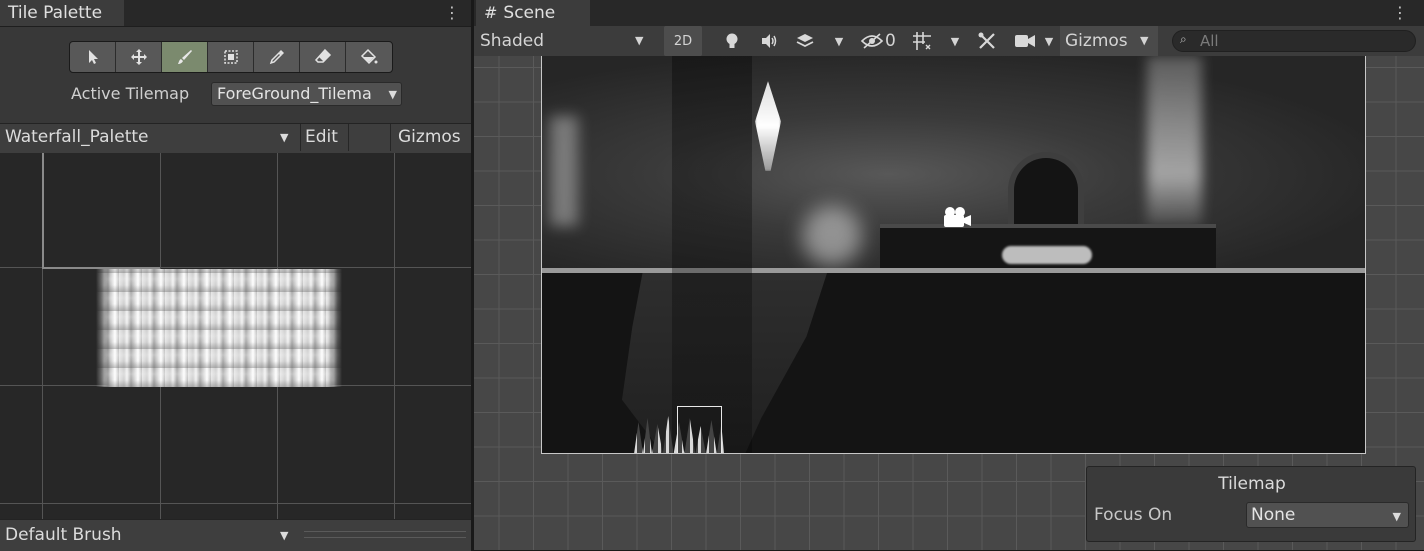 This screenshot has height=551, width=1424. I want to click on dark-column, so click(712, 254).